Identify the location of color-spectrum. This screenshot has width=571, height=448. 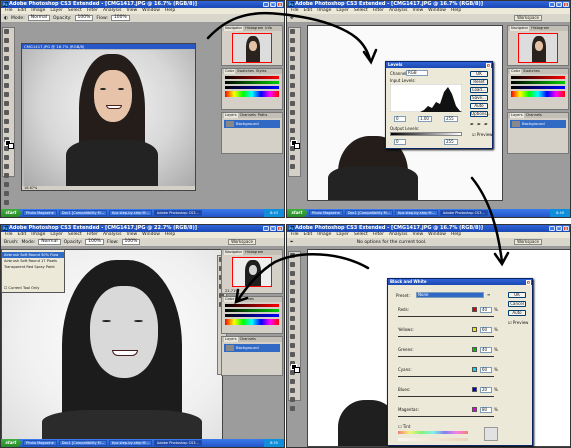
(252, 94).